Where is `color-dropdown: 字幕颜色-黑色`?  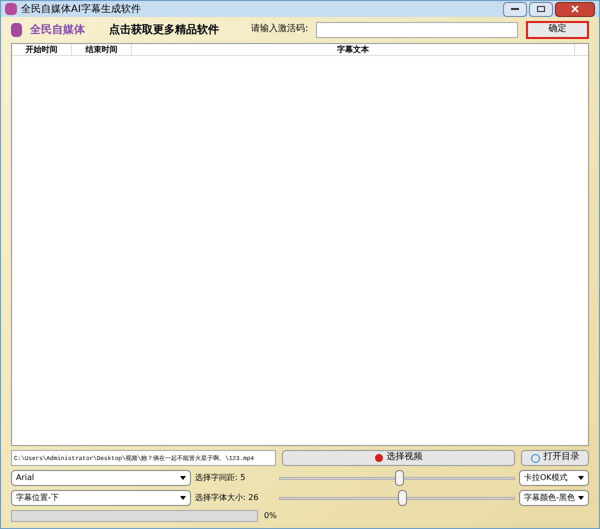 color-dropdown: 字幕颜色-黑色 is located at coordinates (554, 498).